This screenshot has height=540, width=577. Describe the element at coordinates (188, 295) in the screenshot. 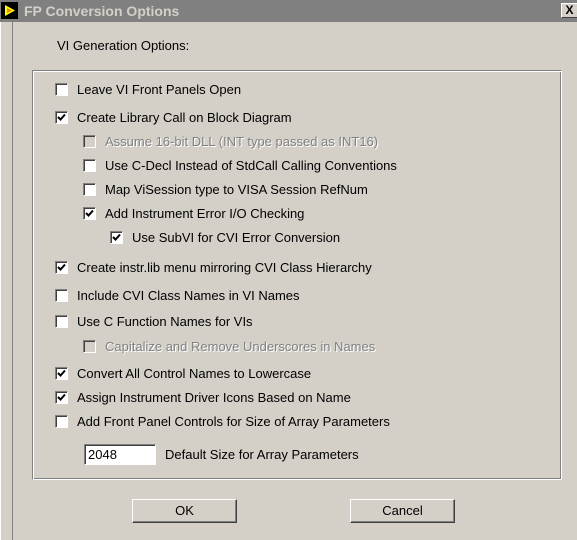

I see `checkbox-label: Include CVI Class Names in VI Names` at that location.